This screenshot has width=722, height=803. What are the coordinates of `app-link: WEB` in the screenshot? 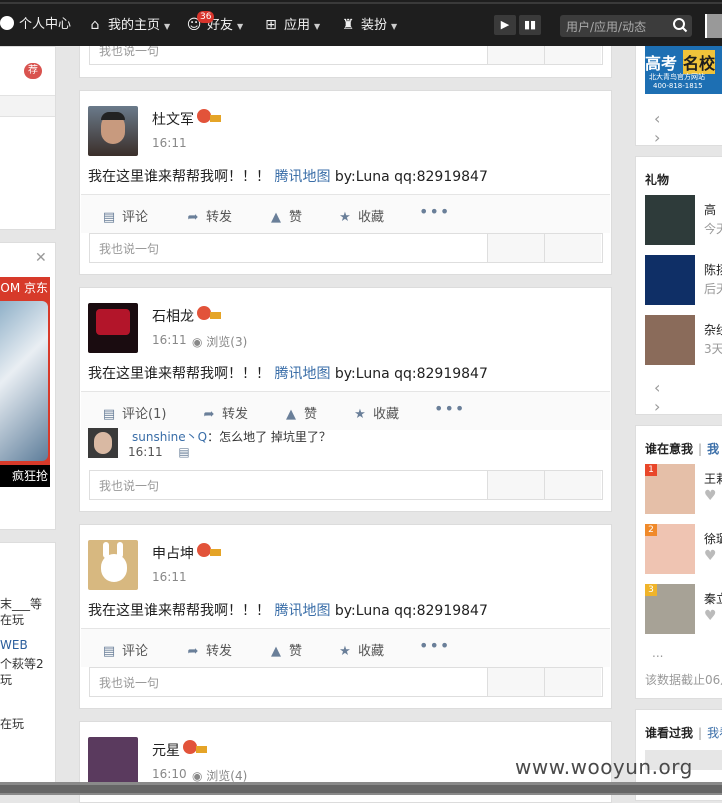 It's located at (14, 645).